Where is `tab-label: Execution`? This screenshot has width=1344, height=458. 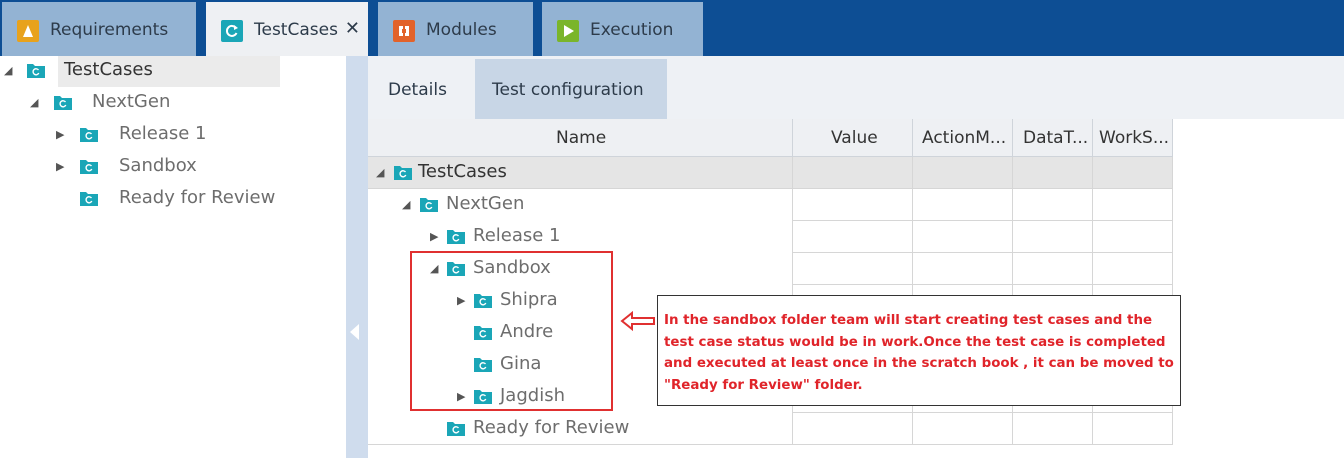 tab-label: Execution is located at coordinates (632, 30).